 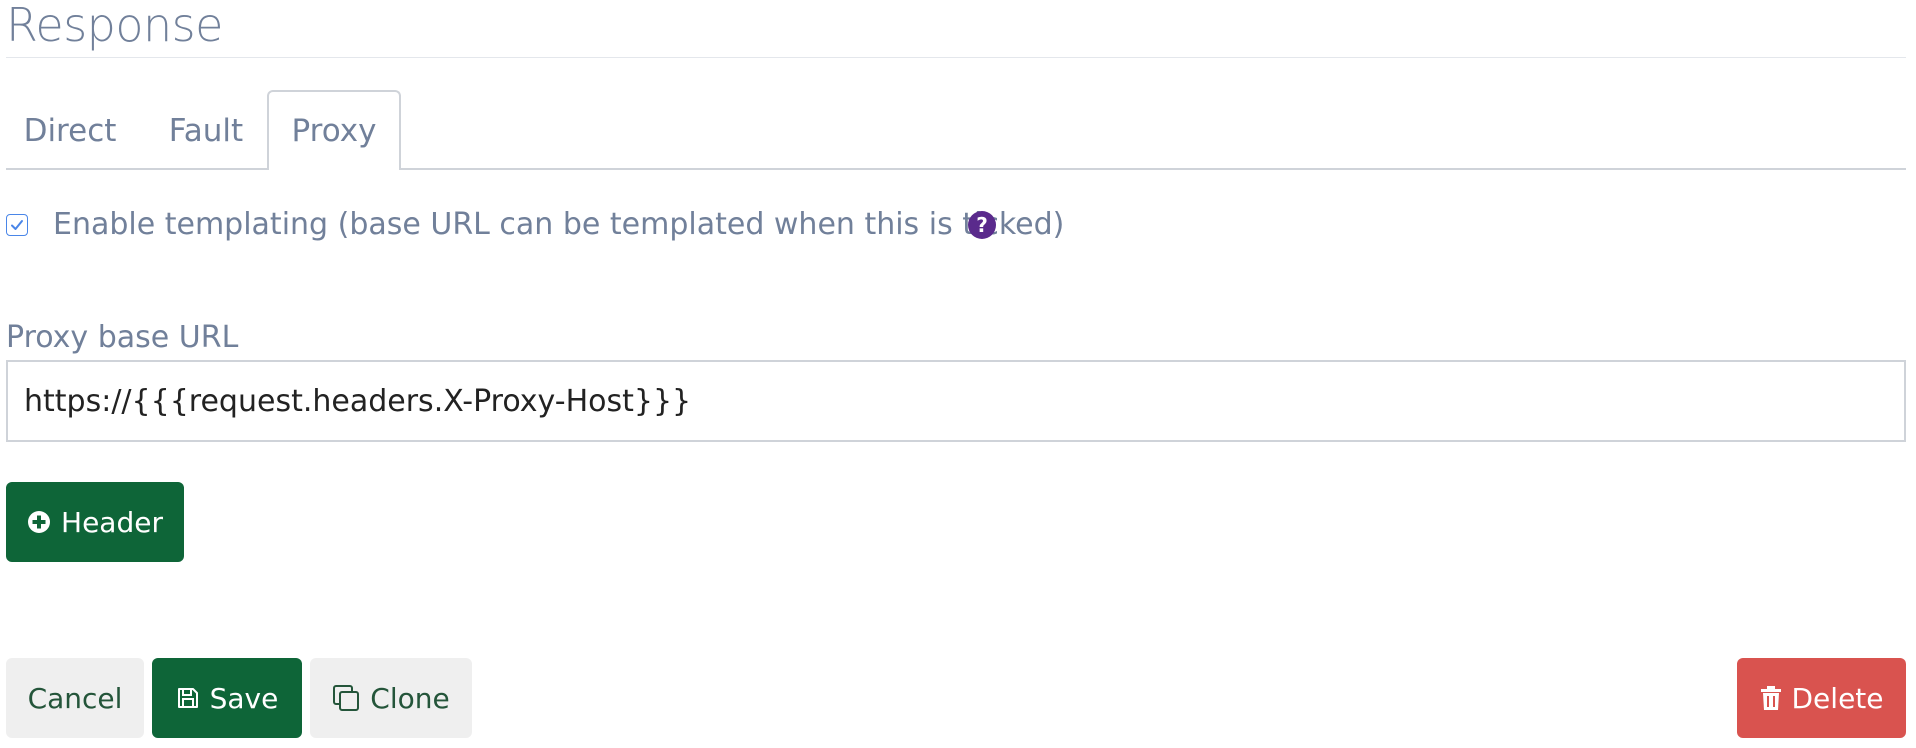 What do you see at coordinates (956, 57) in the screenshot?
I see `title-divider` at bounding box center [956, 57].